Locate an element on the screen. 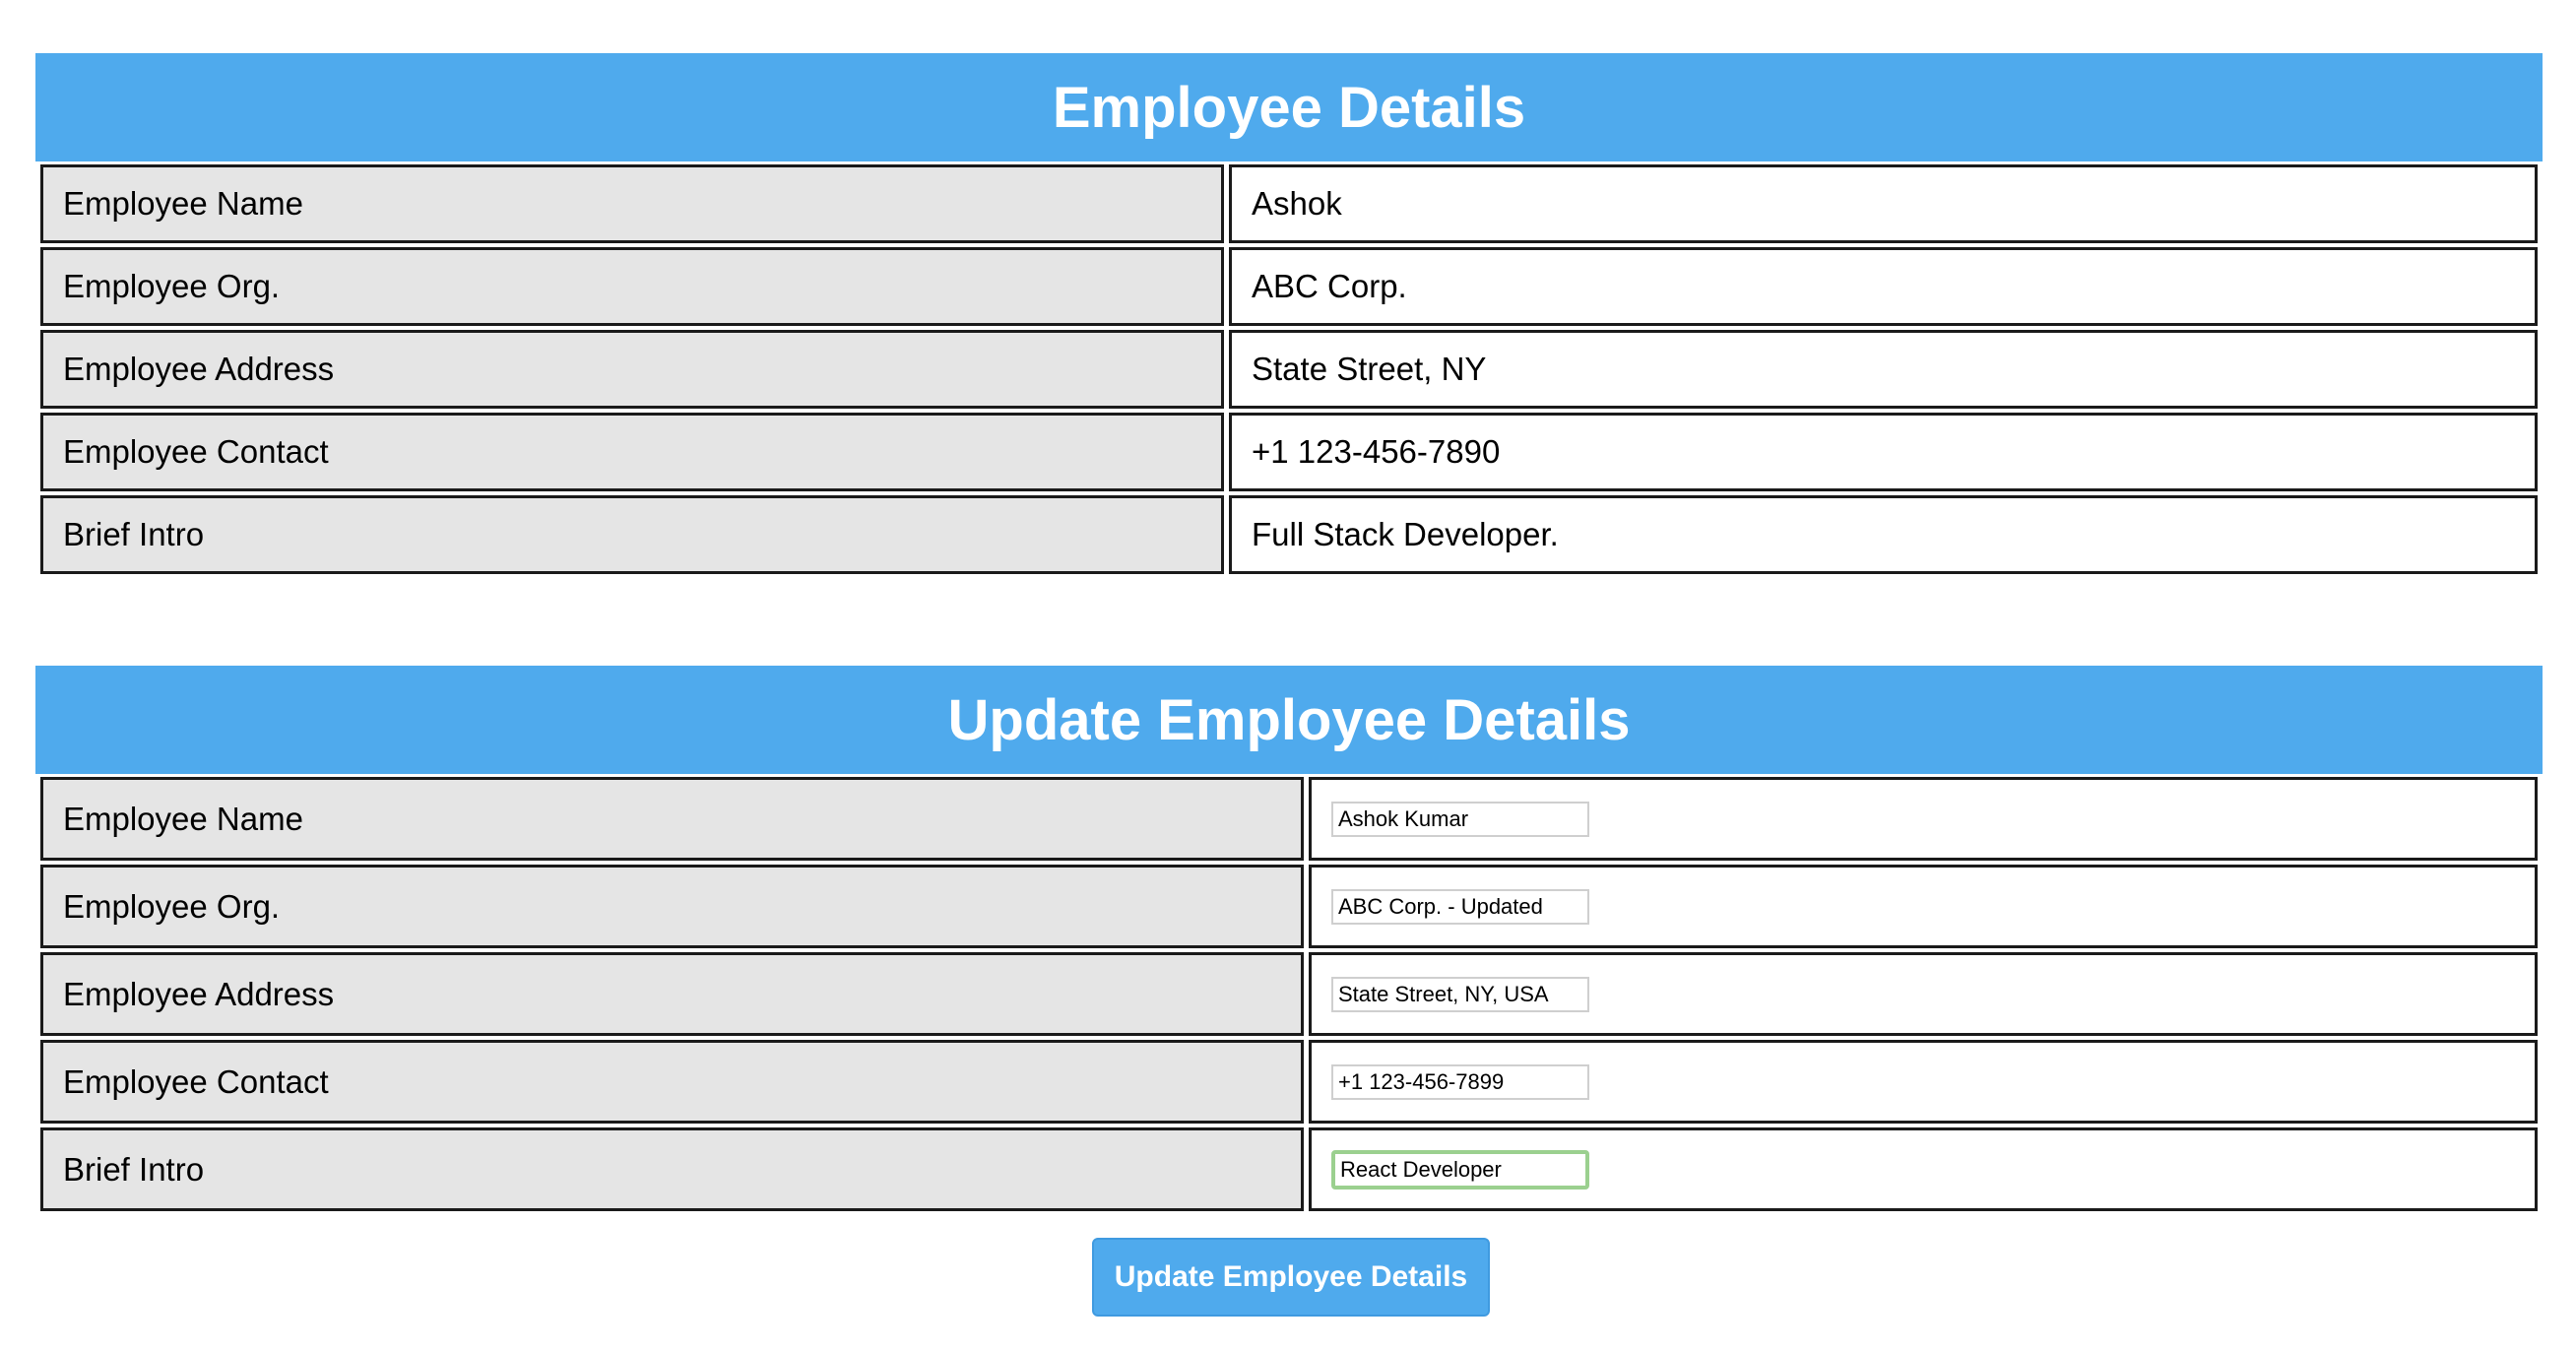 The image size is (2576, 1351). employee-name-label: Employee Name is located at coordinates (632, 203).